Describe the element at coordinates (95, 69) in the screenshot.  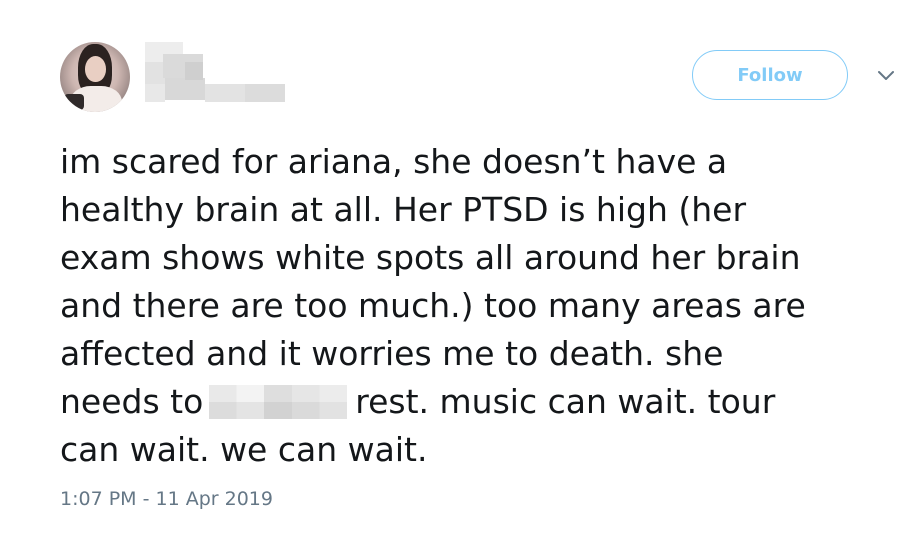
I see `avatar-face` at that location.